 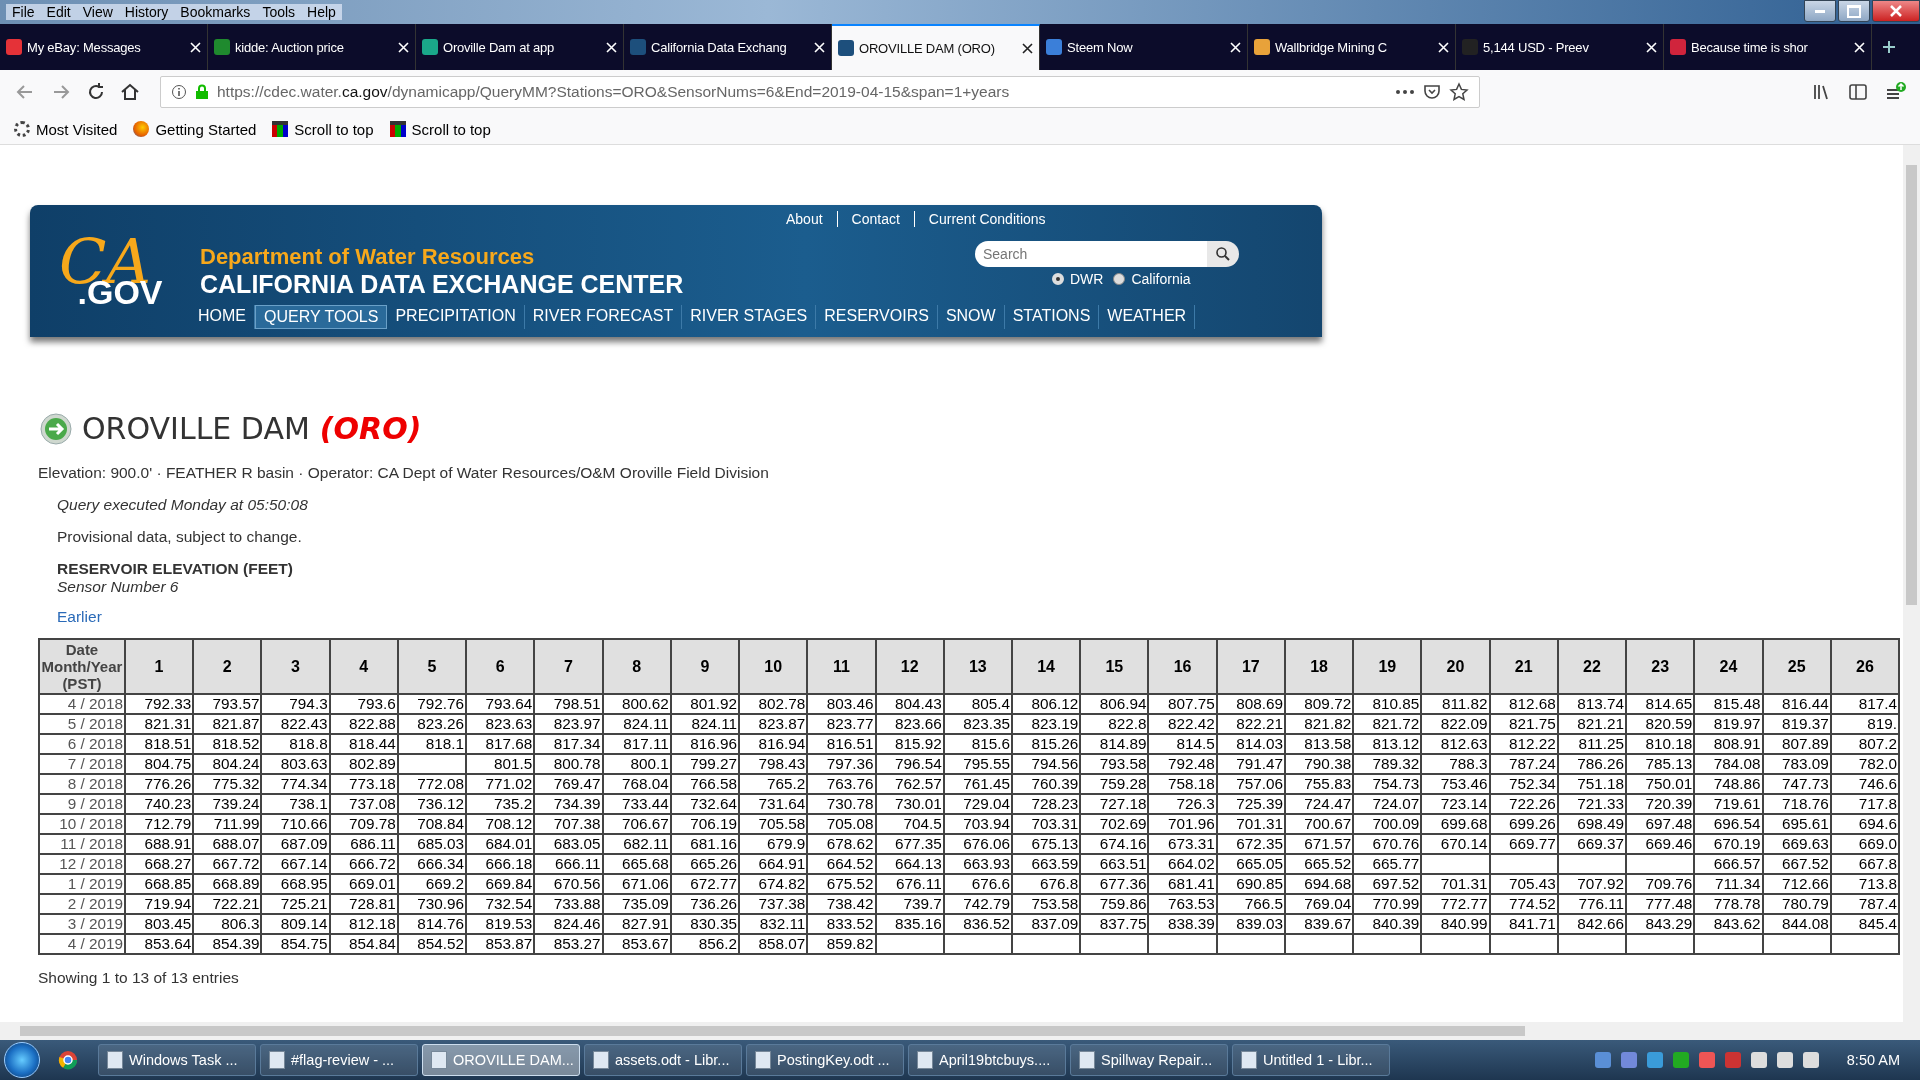 I want to click on menu-item: View, so click(x=97, y=12).